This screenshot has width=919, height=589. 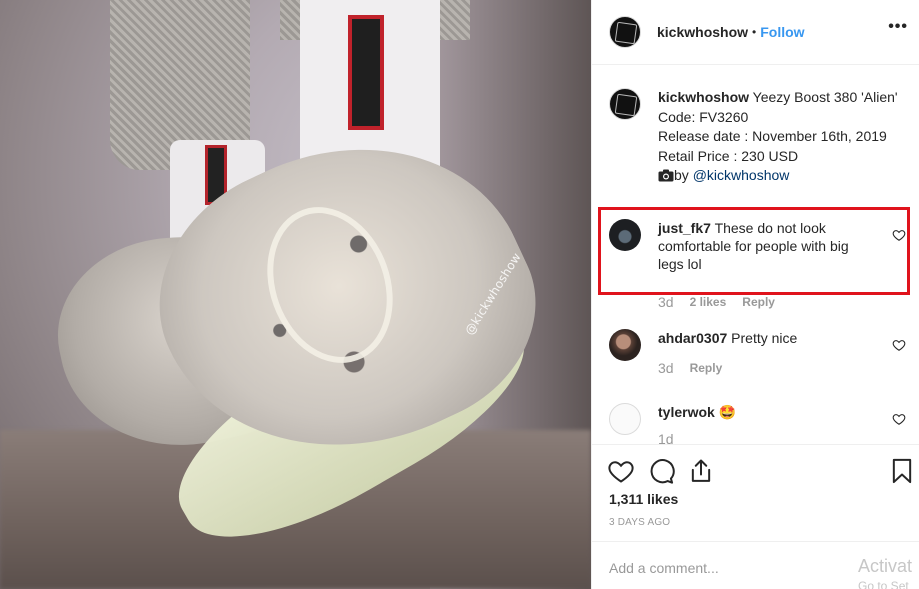 What do you see at coordinates (666, 175) in the screenshot?
I see `camera-icon` at bounding box center [666, 175].